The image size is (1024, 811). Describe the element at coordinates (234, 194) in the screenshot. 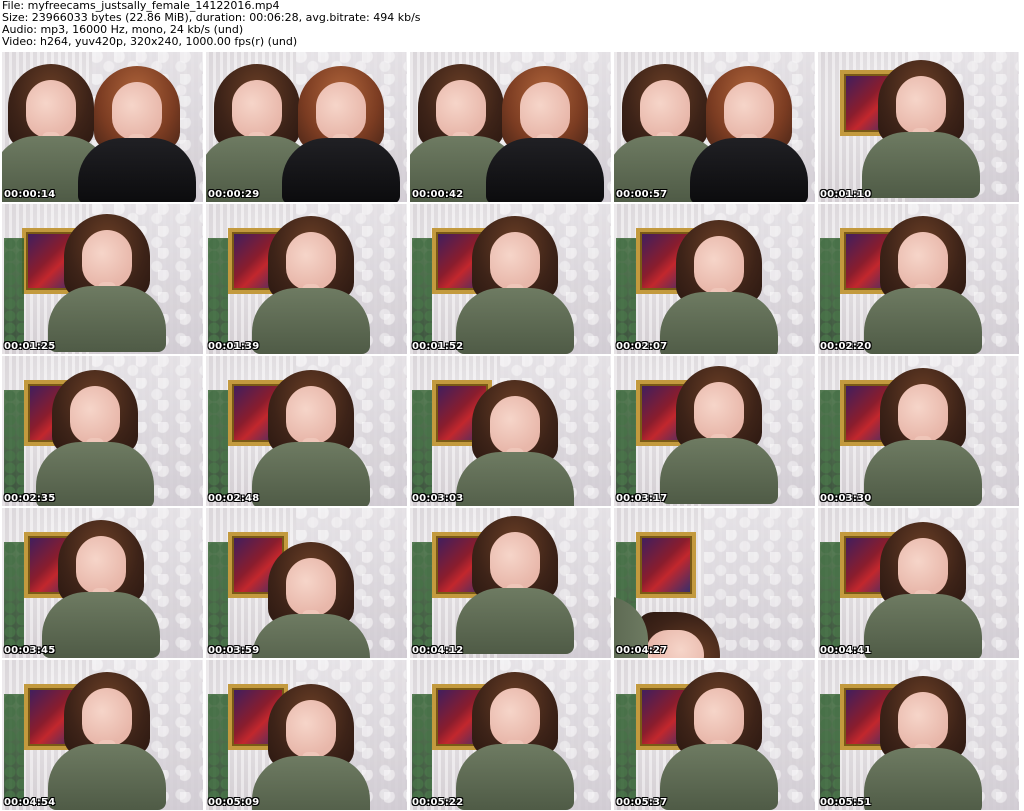

I see `timestamp: 00:00:29` at that location.